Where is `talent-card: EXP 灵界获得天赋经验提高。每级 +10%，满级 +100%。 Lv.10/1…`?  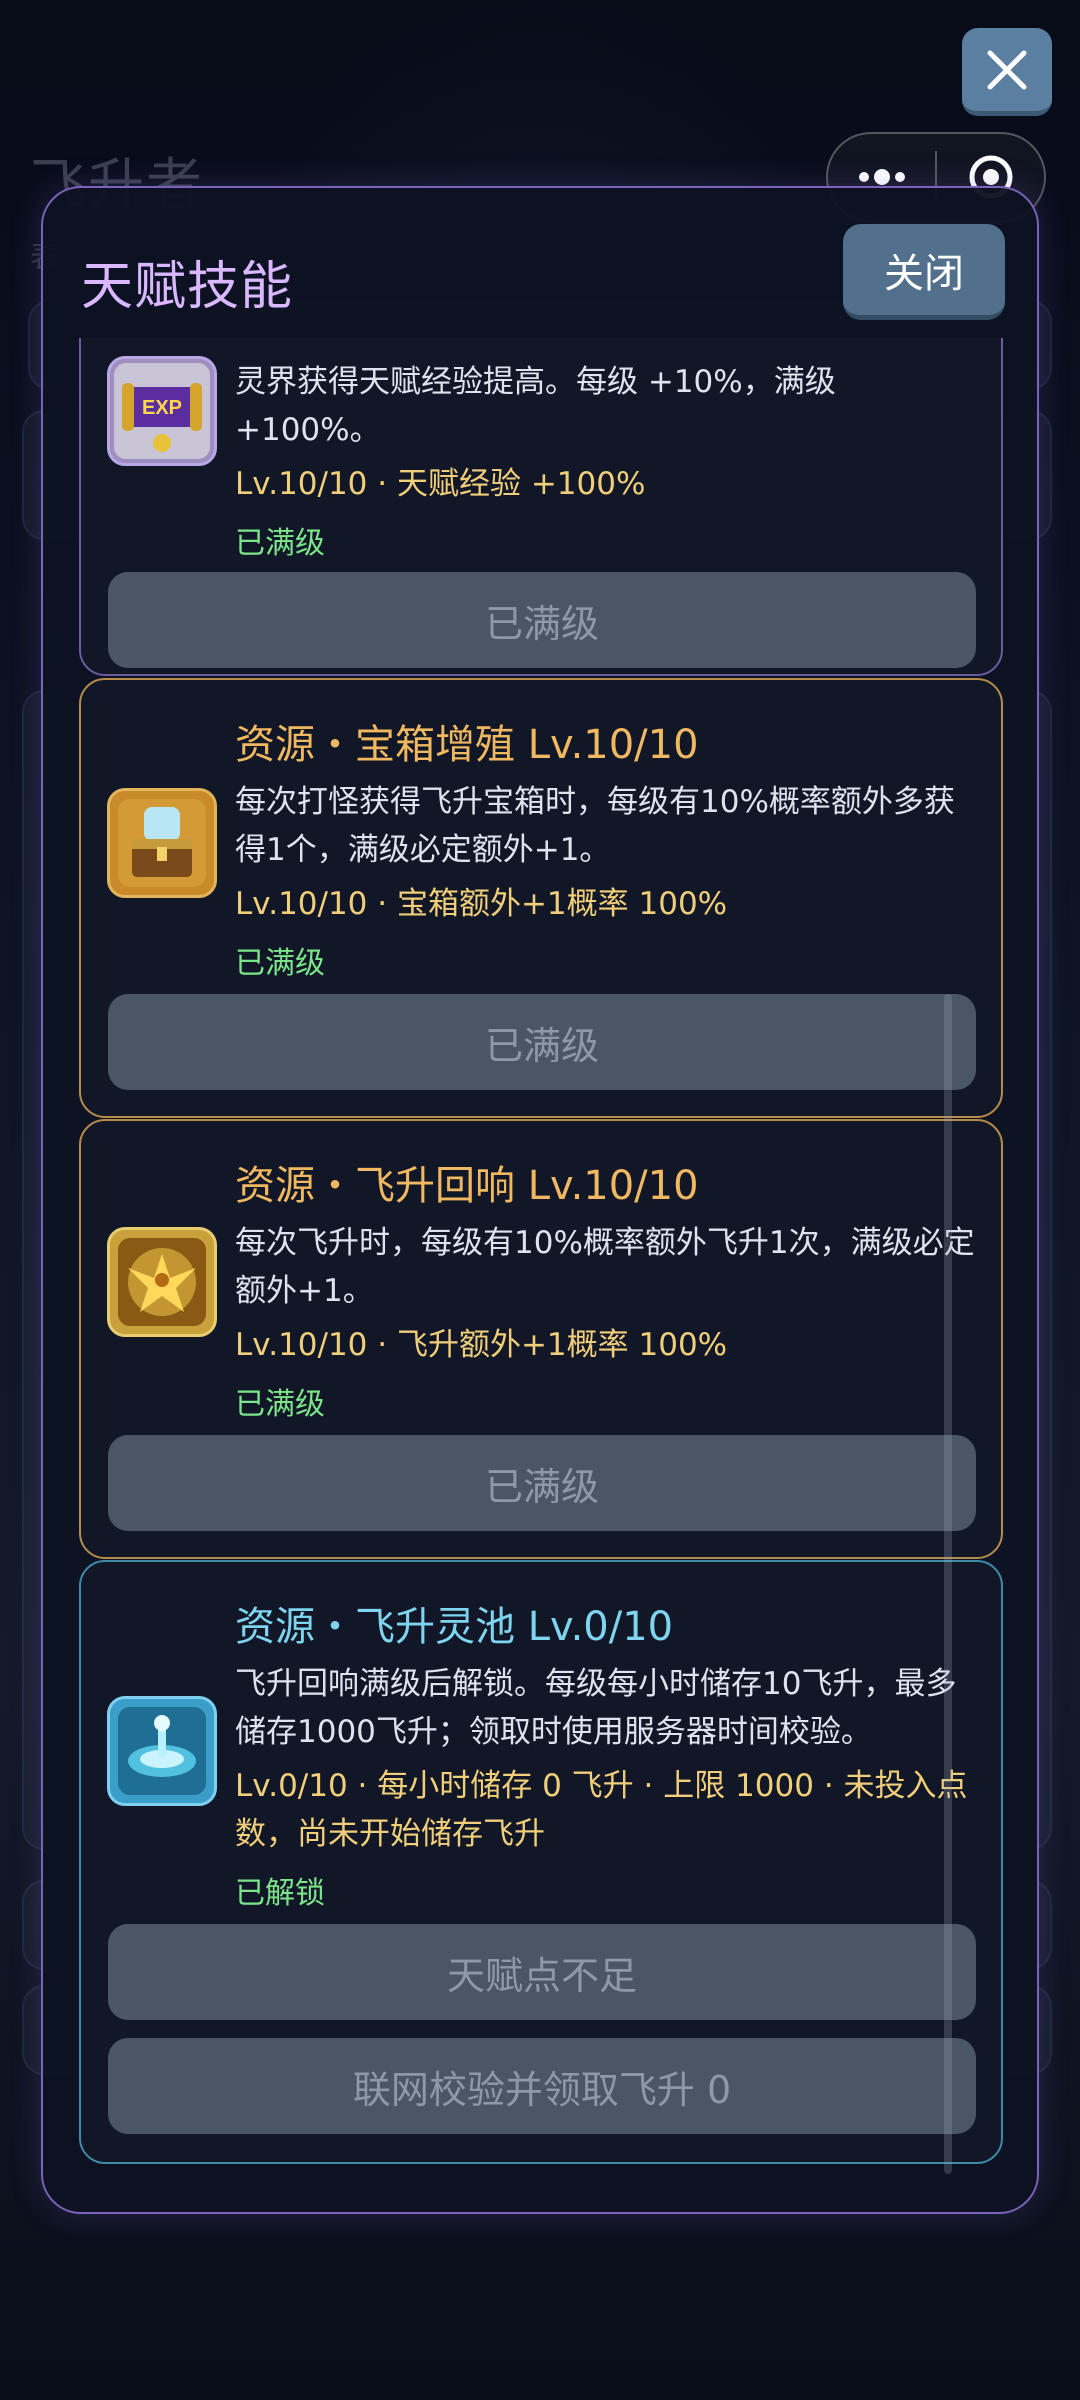
talent-card: EXP 灵界获得天赋经验提高。每级 +10%，满级 +100%。 Lv.10/1… is located at coordinates (541, 507).